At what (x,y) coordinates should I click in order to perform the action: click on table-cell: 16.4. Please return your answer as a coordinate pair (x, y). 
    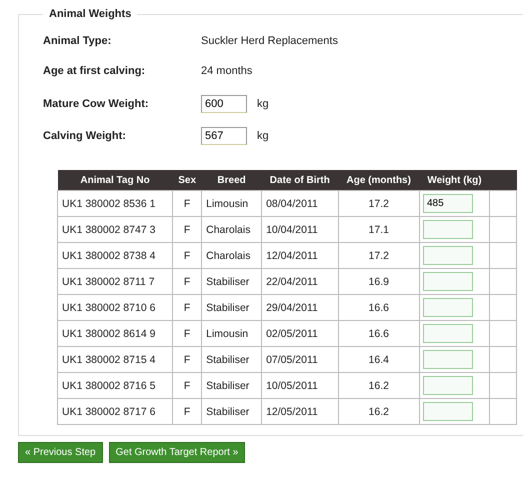
    Looking at the image, I should click on (379, 359).